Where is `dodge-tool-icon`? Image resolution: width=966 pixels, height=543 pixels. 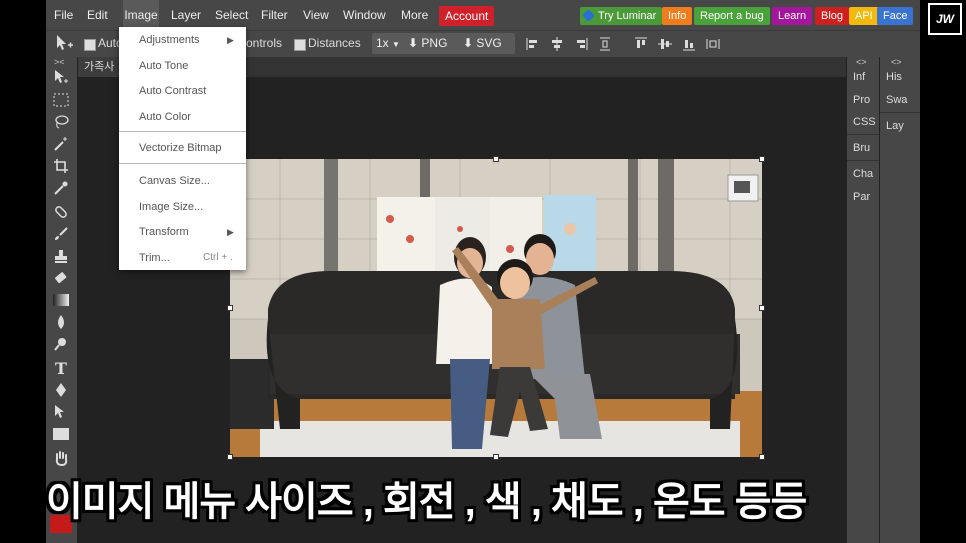 dodge-tool-icon is located at coordinates (61, 344).